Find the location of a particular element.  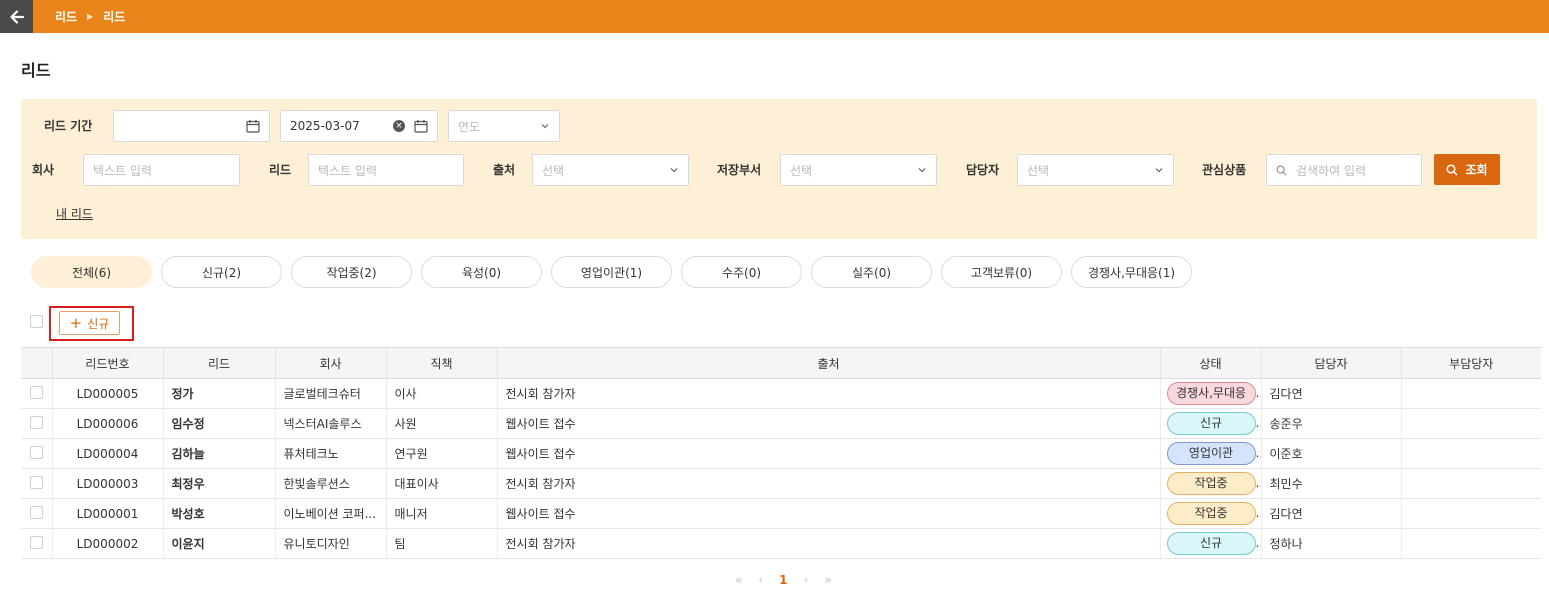

lead-name: 김하늘 is located at coordinates (219, 453).